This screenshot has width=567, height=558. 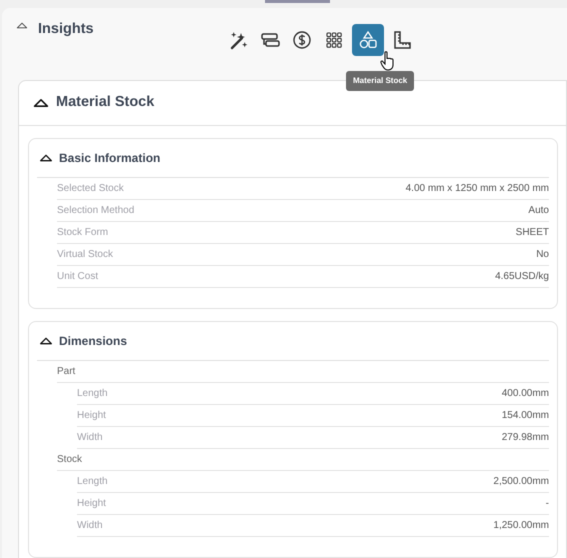 What do you see at coordinates (105, 102) in the screenshot?
I see `card-title: Material Stock` at bounding box center [105, 102].